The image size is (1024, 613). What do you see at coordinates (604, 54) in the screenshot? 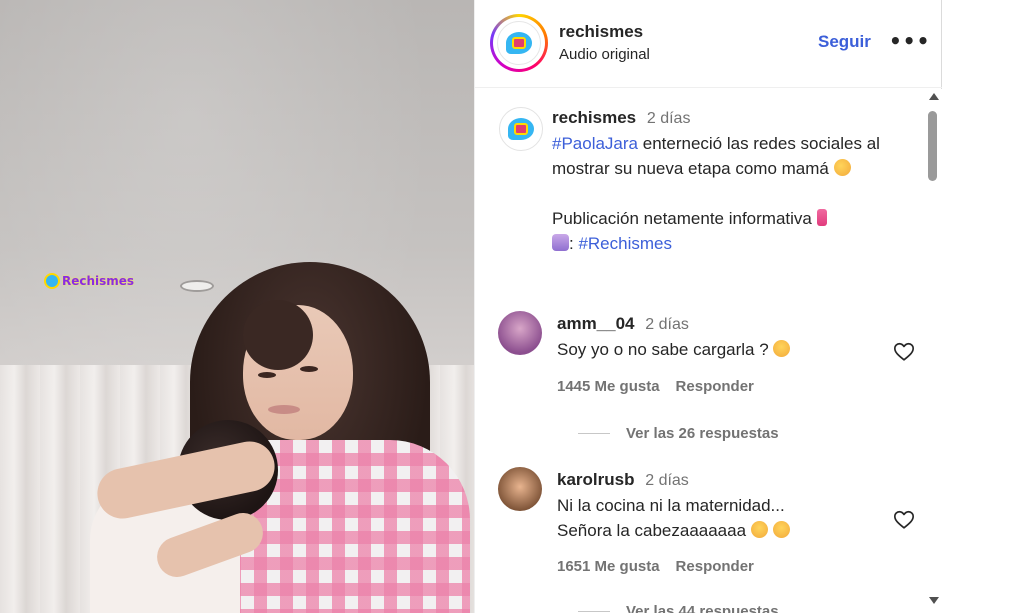
I see `audio-label: Audio original` at bounding box center [604, 54].